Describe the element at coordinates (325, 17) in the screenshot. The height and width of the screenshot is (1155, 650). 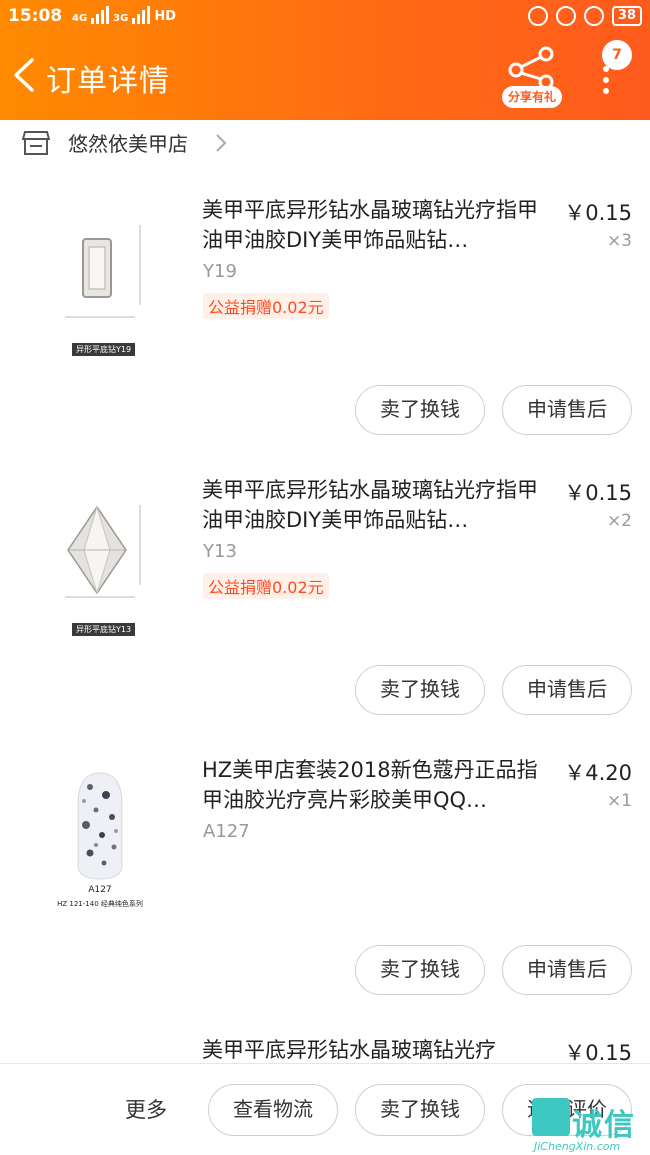
I see `status-bar: 15:08 4G 3G HD 38` at that location.